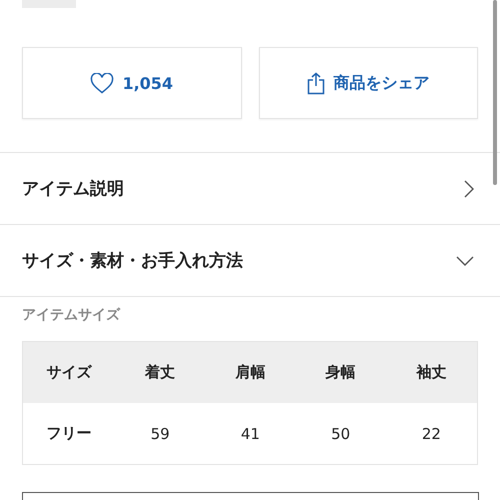 This screenshot has height=500, width=500. I want to click on share-icon, so click(316, 83).